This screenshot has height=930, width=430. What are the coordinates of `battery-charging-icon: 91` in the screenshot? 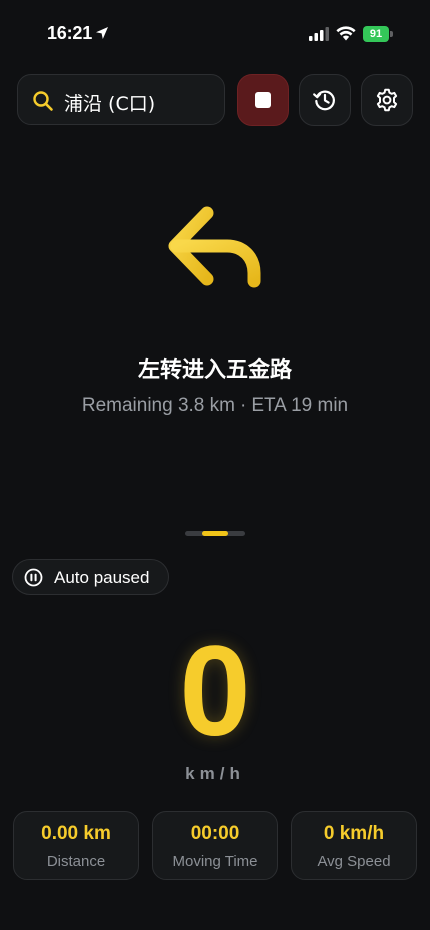 It's located at (378, 34).